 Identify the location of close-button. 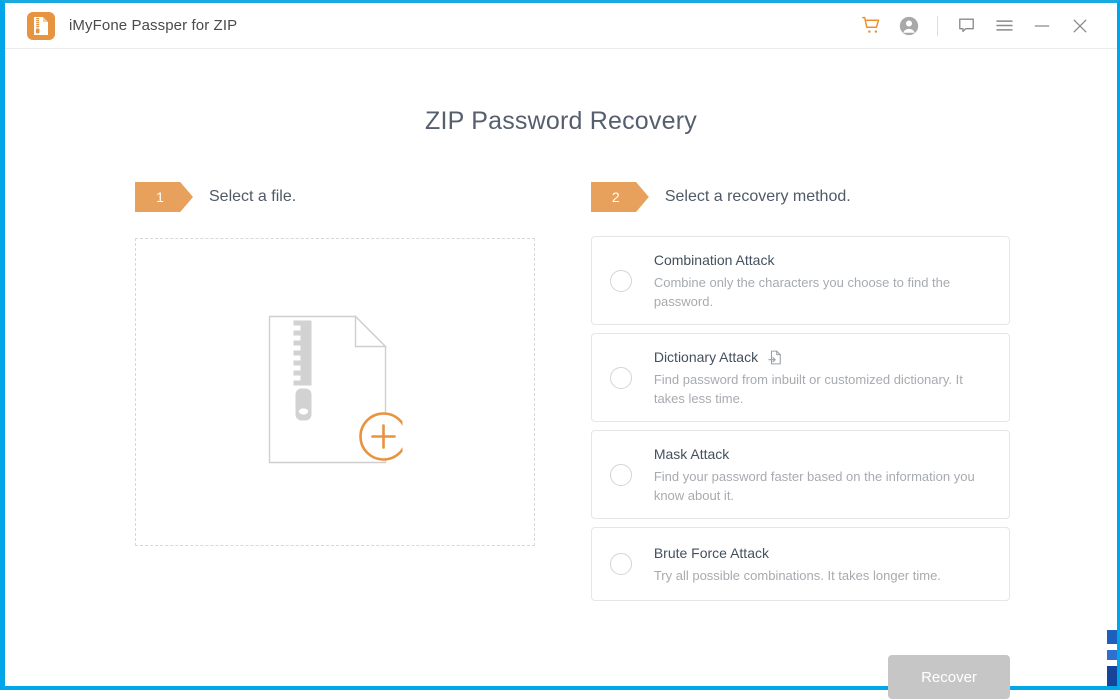
(1080, 26).